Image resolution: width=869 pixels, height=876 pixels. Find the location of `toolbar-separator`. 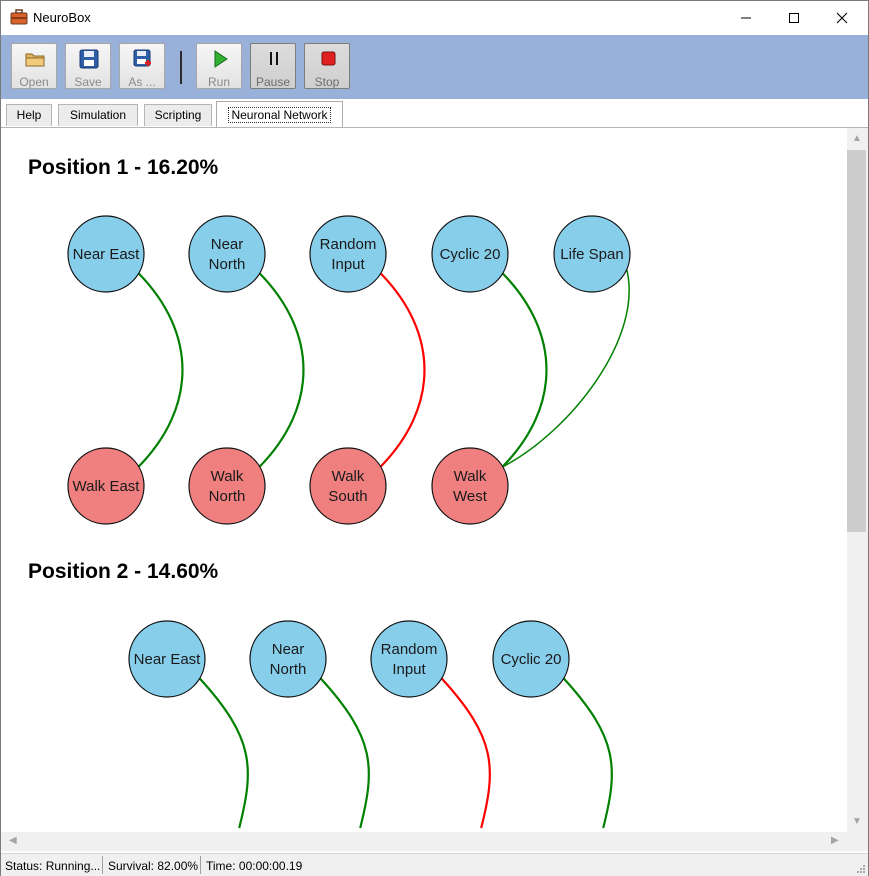

toolbar-separator is located at coordinates (181, 67).